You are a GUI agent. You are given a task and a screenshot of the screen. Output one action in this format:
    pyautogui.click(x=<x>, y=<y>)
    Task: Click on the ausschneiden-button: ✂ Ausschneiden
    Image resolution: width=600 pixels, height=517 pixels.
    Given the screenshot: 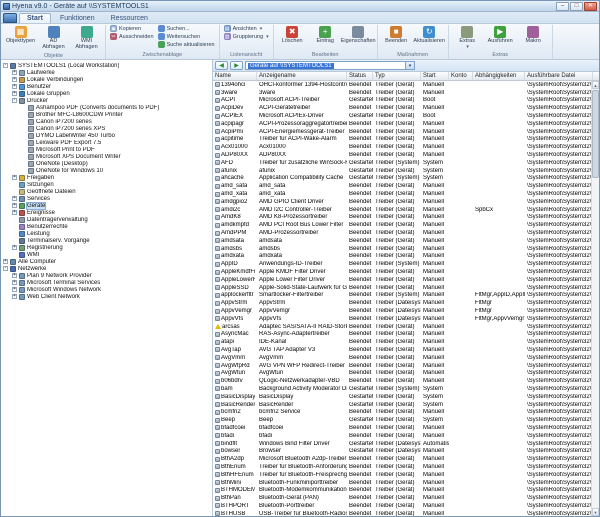 What is the action you would take?
    pyautogui.click(x=132, y=36)
    